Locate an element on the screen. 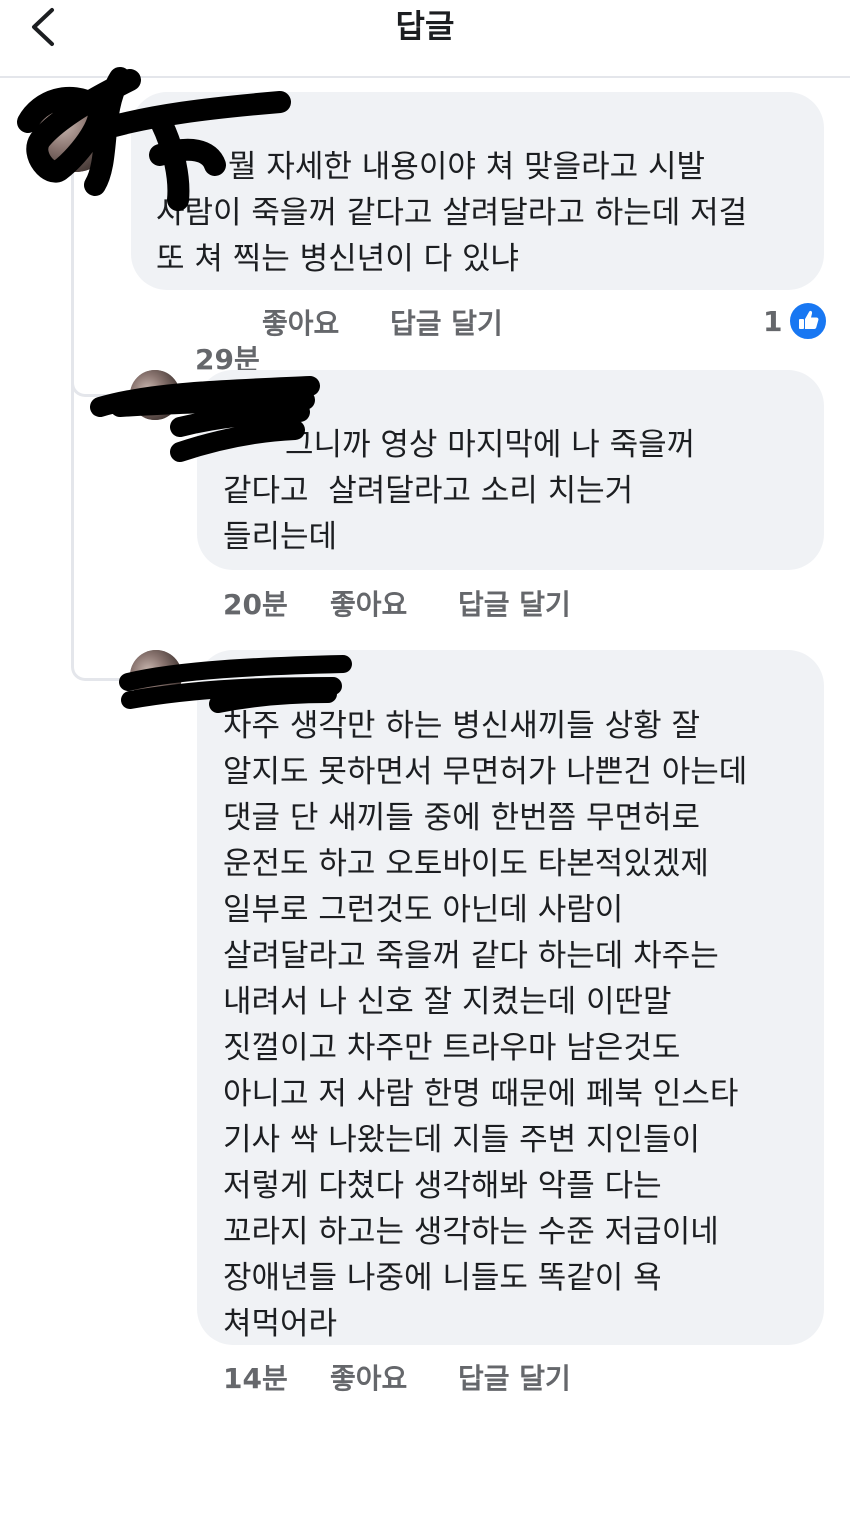  thumbs-up-icon is located at coordinates (809, 319).